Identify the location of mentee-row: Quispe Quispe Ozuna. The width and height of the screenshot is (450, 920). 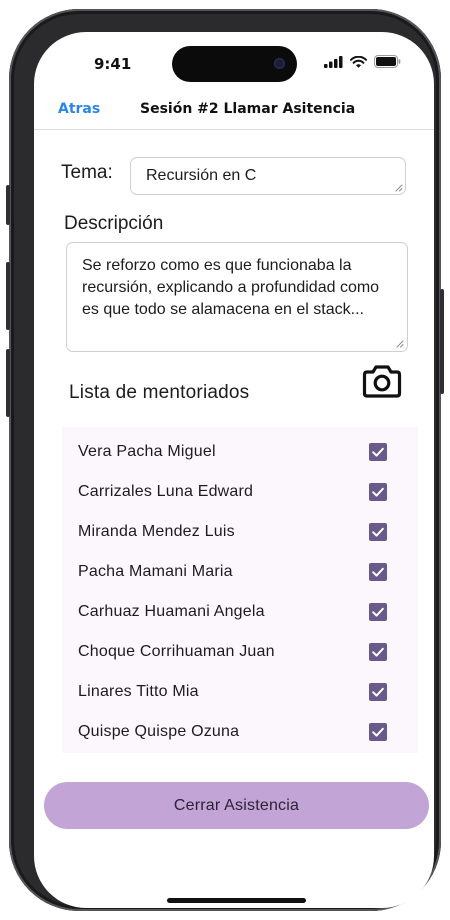
(240, 731).